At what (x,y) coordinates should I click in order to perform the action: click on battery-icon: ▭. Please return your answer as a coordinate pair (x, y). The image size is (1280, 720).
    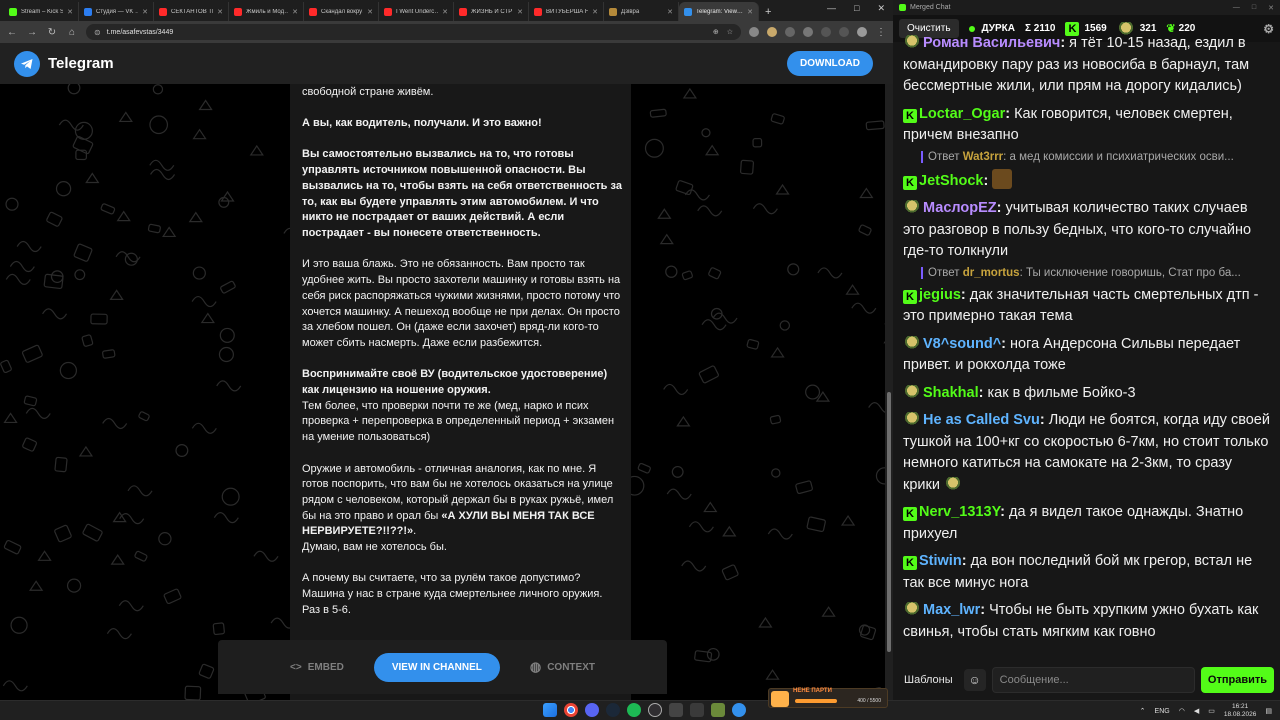
    Looking at the image, I should click on (1211, 711).